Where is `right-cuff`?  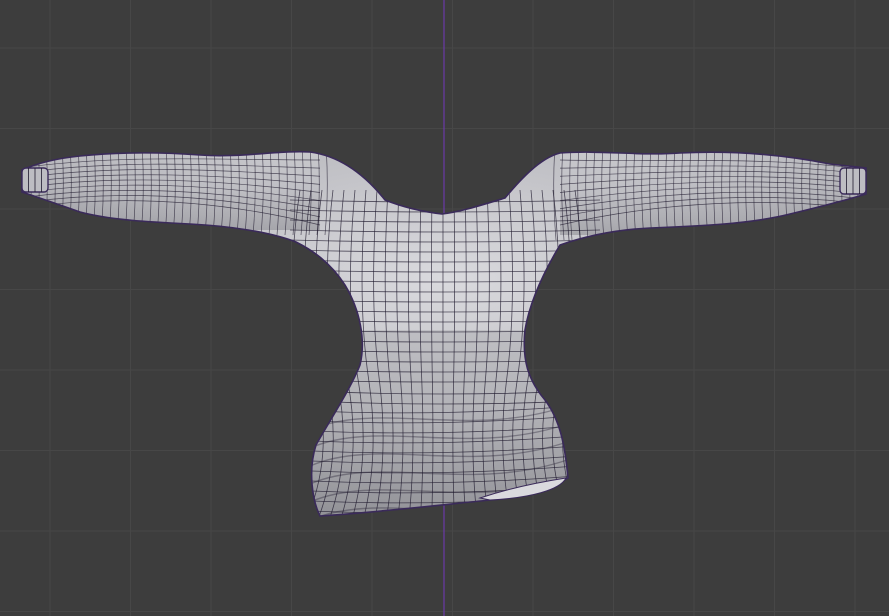 right-cuff is located at coordinates (853, 181).